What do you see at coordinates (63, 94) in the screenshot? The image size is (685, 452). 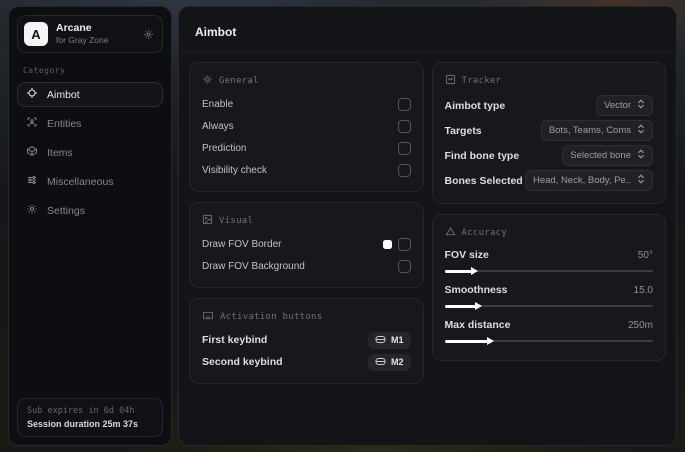 I see `sidebar-item-label: Aimbot` at bounding box center [63, 94].